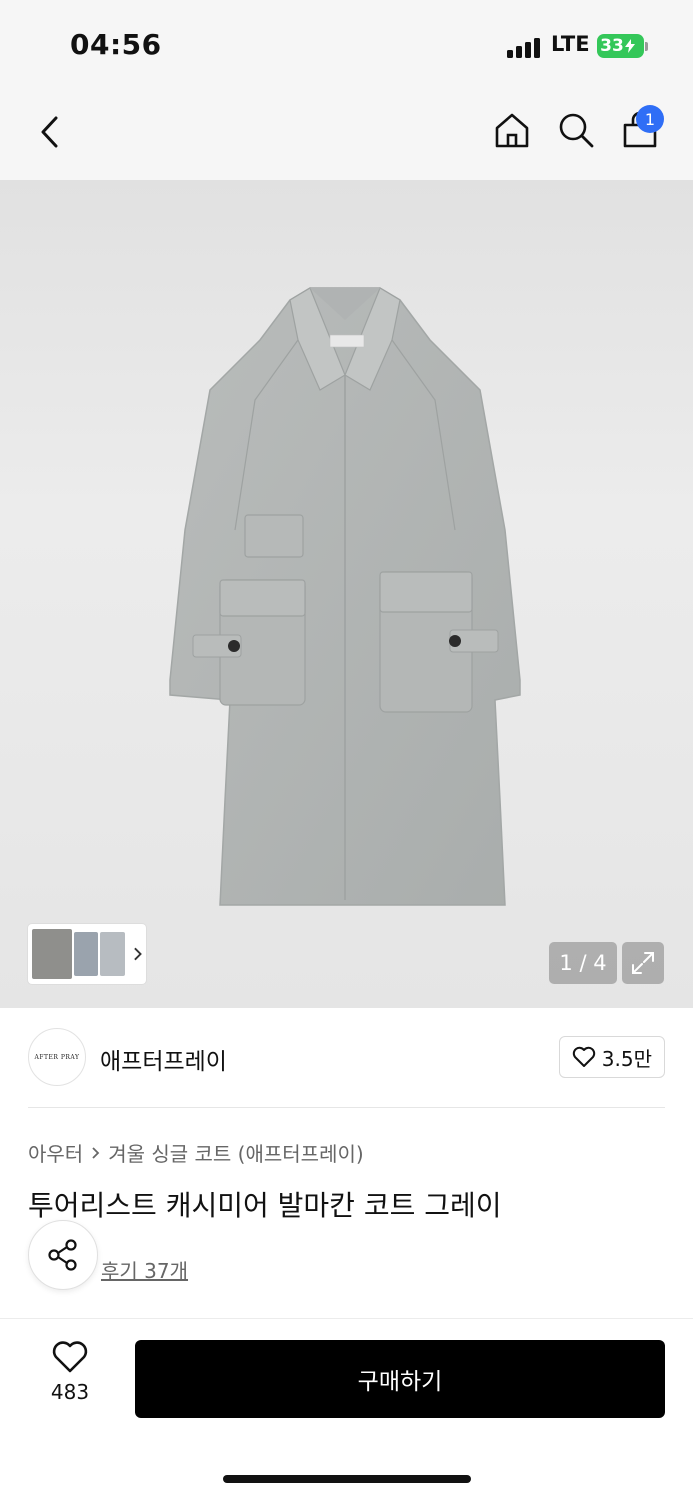 This screenshot has width=693, height=1500. What do you see at coordinates (612, 46) in the screenshot?
I see `battery-level: 33` at bounding box center [612, 46].